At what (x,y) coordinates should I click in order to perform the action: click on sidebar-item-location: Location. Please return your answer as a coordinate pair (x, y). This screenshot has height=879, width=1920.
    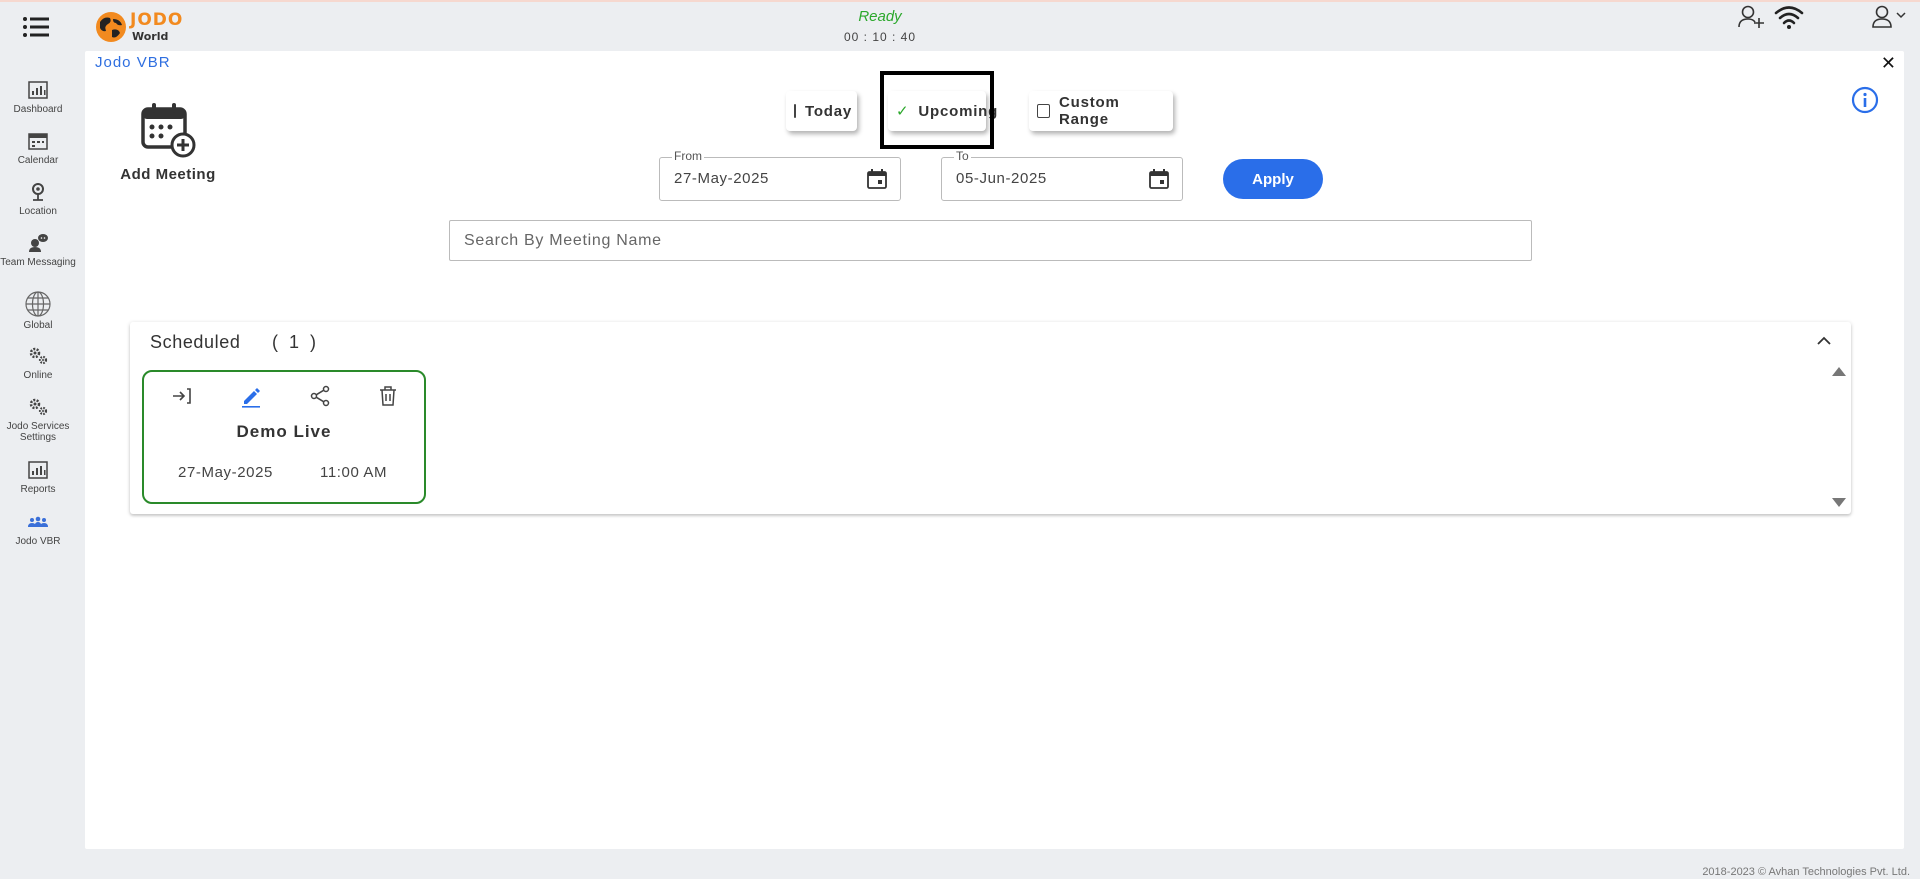
    Looking at the image, I should click on (38, 198).